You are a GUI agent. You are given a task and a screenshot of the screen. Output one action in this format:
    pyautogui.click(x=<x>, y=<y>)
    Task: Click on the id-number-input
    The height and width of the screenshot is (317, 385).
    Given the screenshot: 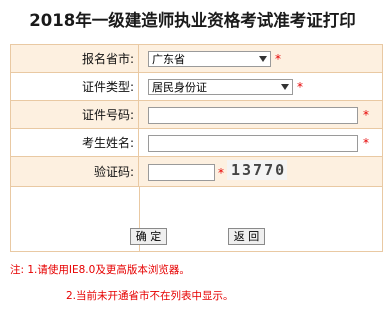 What is the action you would take?
    pyautogui.click(x=253, y=115)
    